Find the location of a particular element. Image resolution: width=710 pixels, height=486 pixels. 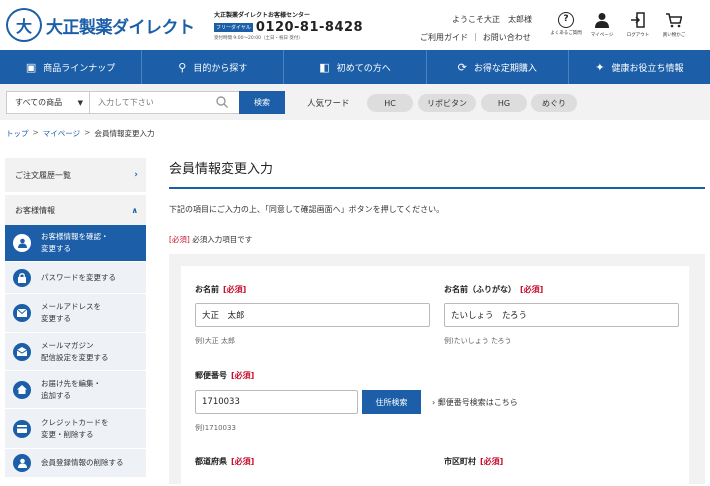

sidebar-item-change-password: パスワードを変更する is located at coordinates (75, 278).